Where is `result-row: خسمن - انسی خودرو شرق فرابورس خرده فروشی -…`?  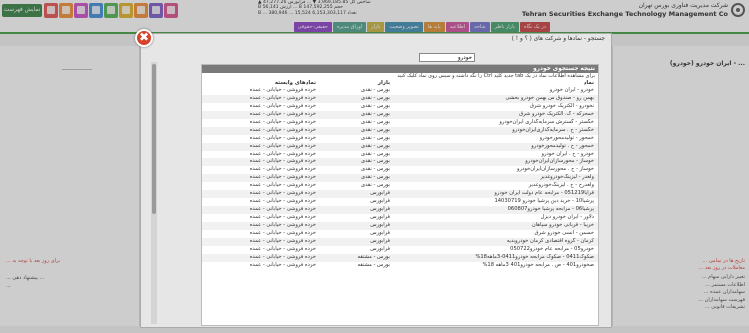
result-row: خسمن - انسی خودرو شرق فرابورس خرده فروشی -… is located at coordinates (400, 234).